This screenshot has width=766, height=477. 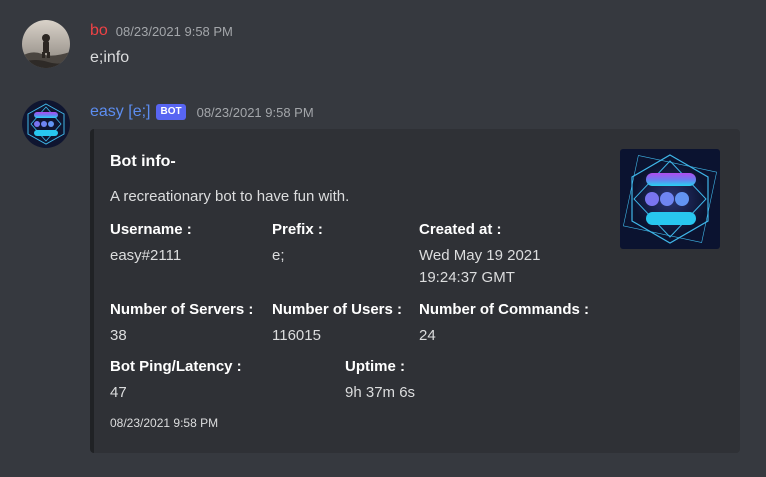 What do you see at coordinates (337, 323) in the screenshot?
I see `field-number-of-users: Number of Users : 116015` at bounding box center [337, 323].